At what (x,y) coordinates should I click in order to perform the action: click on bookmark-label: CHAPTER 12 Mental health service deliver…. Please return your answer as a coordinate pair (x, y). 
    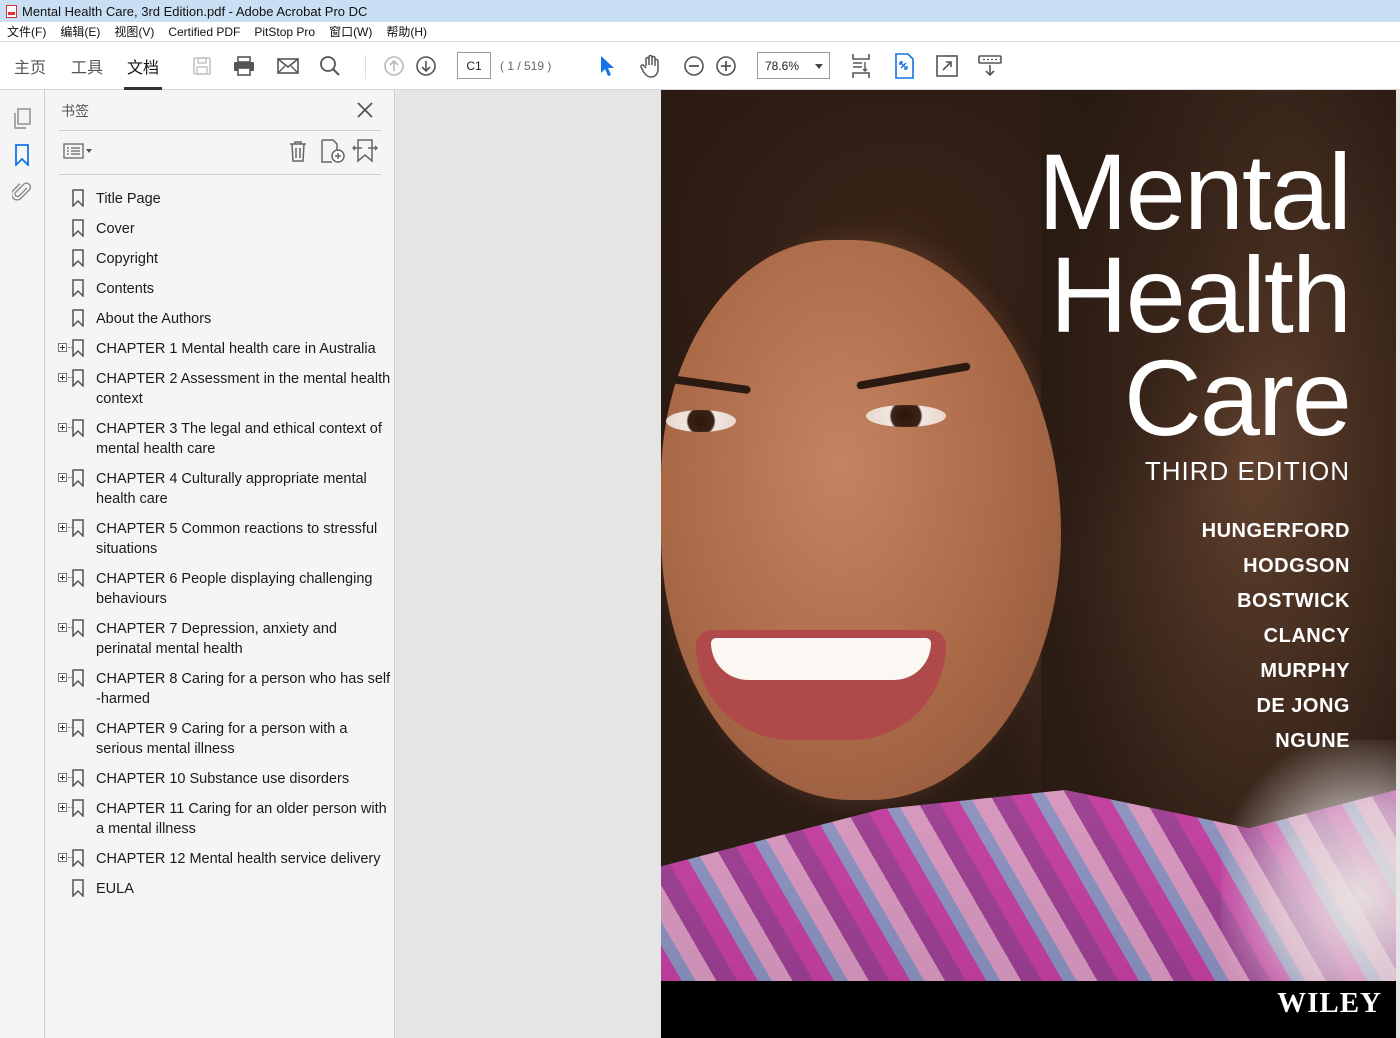
    Looking at the image, I should click on (238, 859).